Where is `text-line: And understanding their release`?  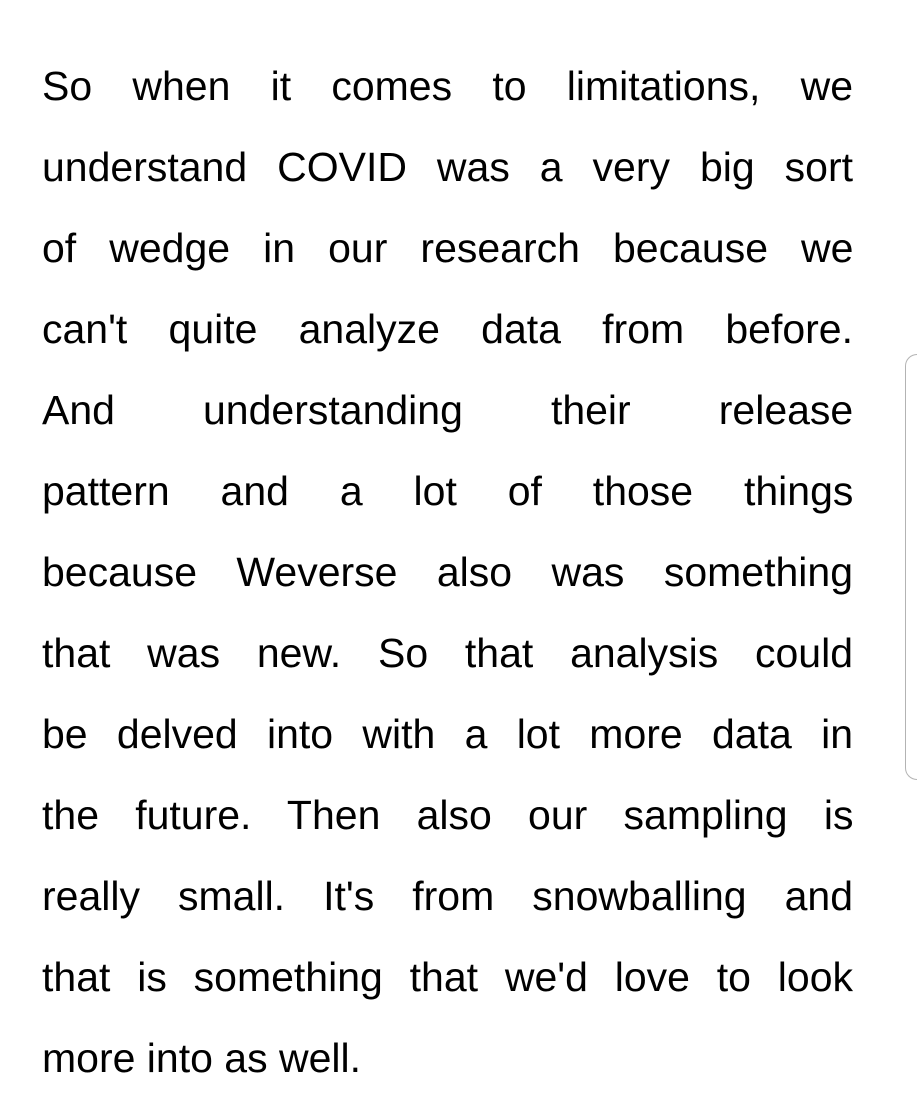 text-line: And understanding their release is located at coordinates (448, 410).